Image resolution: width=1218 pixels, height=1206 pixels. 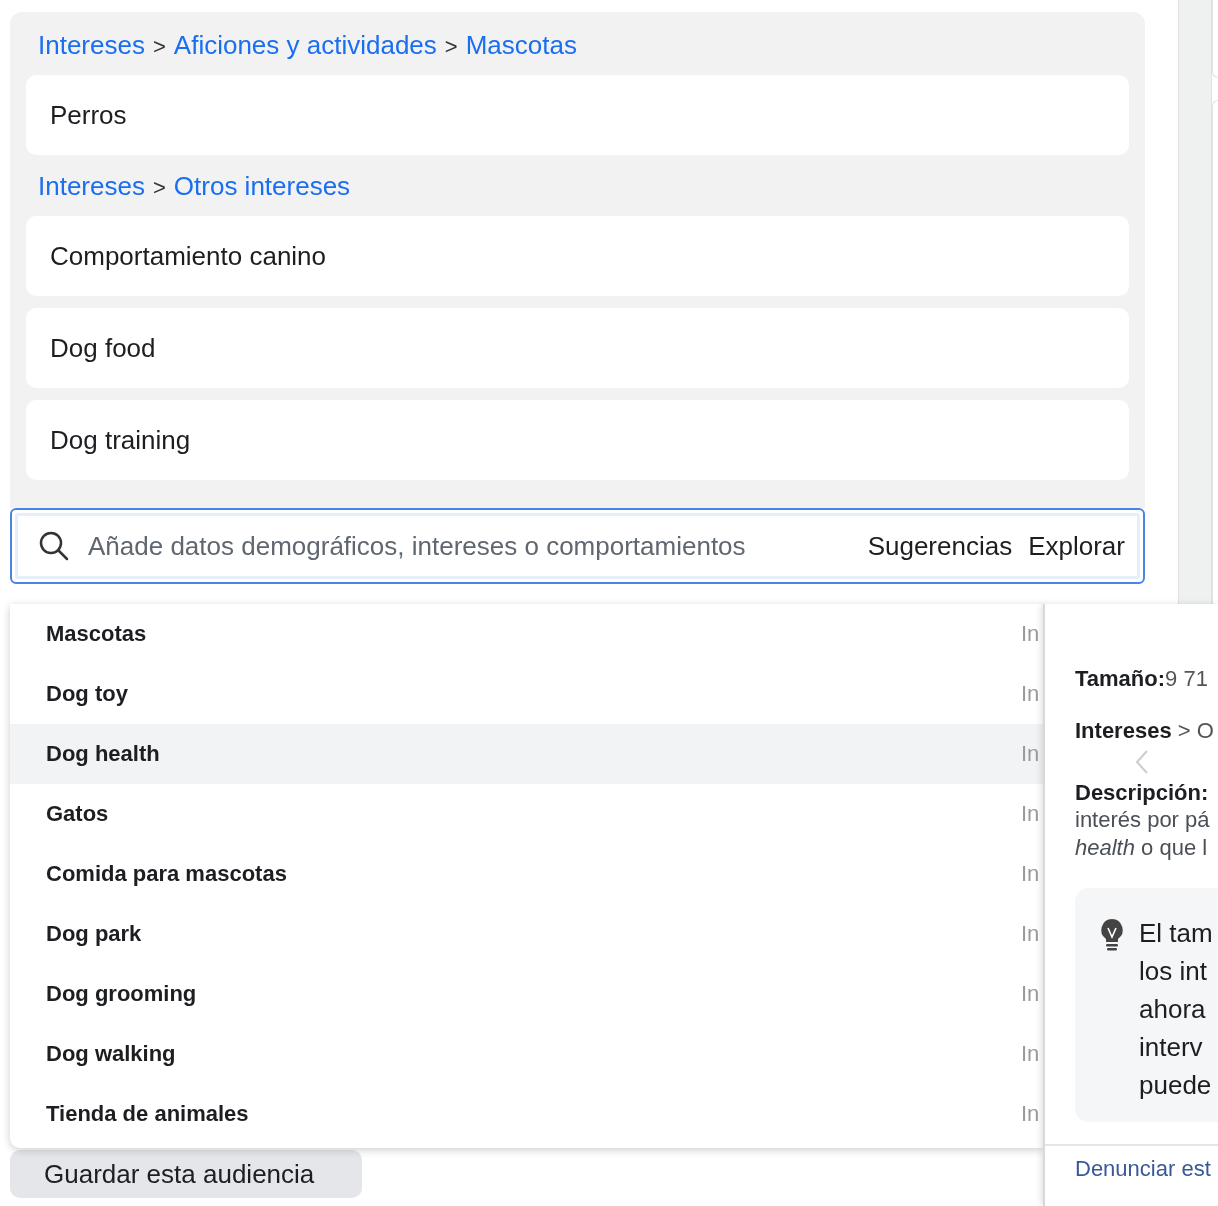 I want to click on suggestion-item: Dog health In, so click(x=526, y=754).